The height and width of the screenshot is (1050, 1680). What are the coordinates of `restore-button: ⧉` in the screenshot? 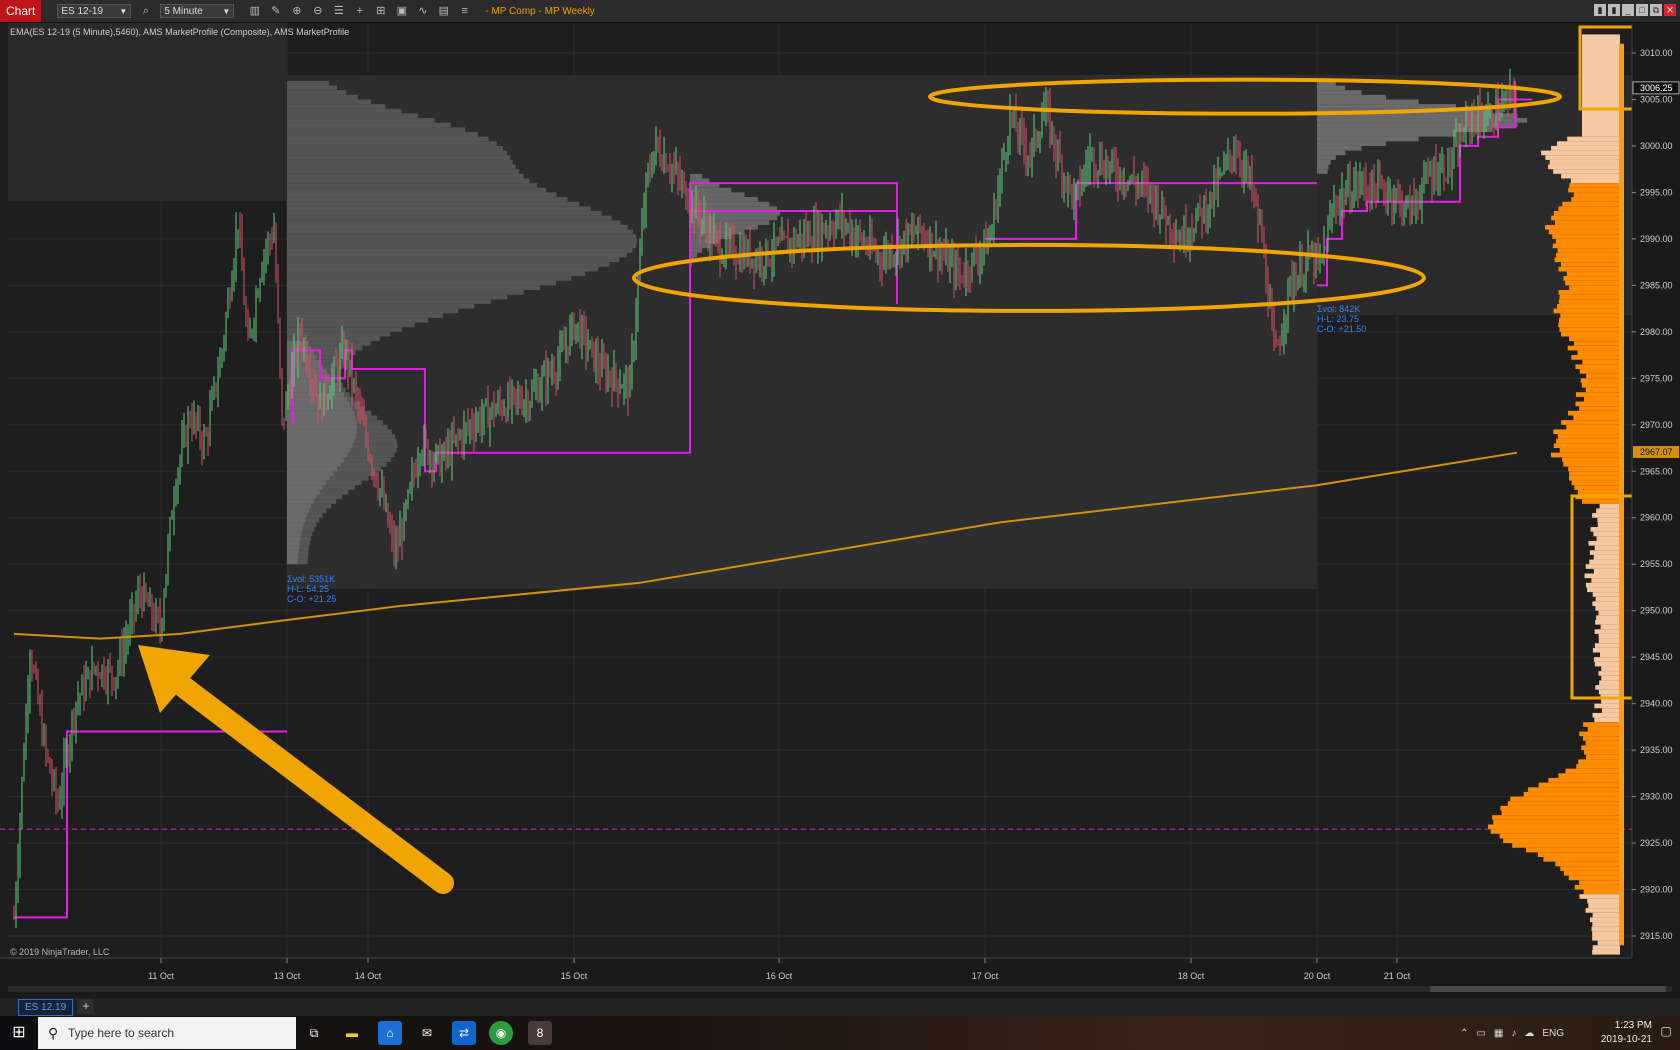 It's located at (1656, 10).